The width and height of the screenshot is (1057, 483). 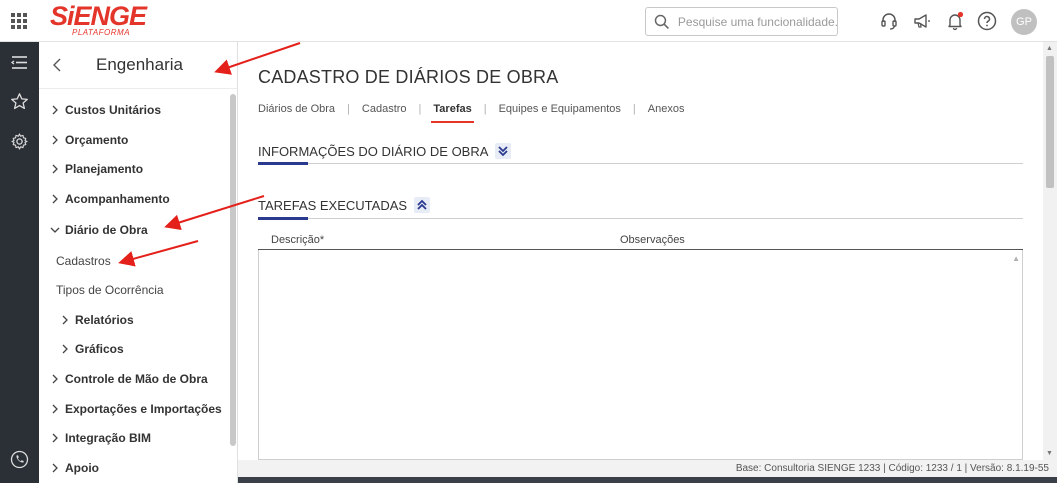 I want to click on section-informacoes: INFORMAÇÕES DO DIÁRIO DE OBRA, so click(x=640, y=154).